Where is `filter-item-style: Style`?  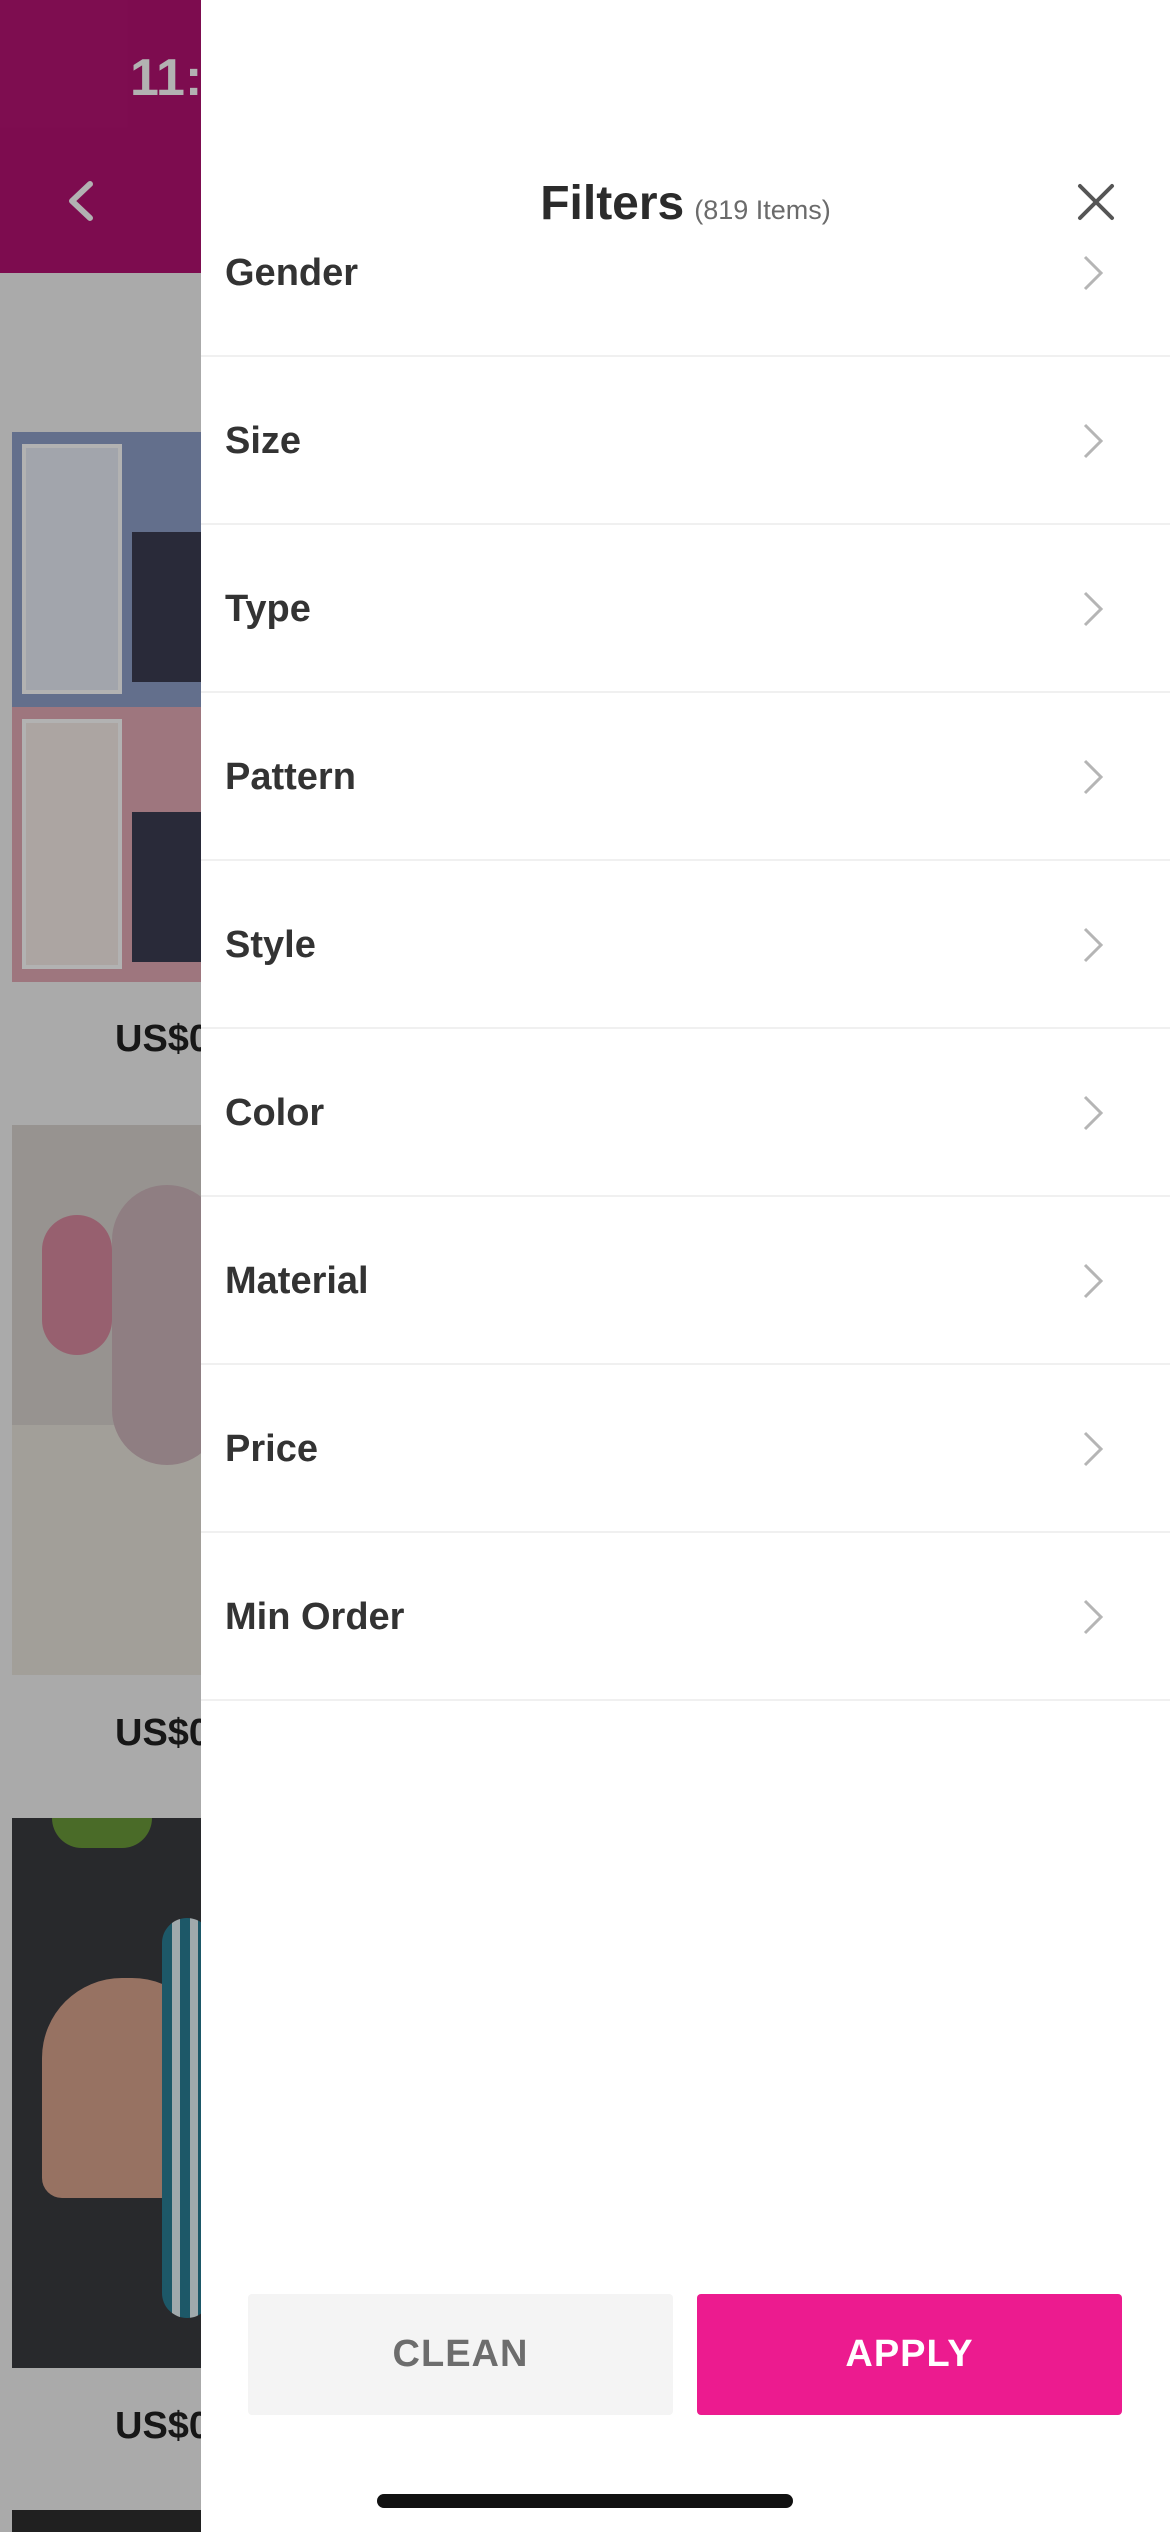 filter-item-style: Style is located at coordinates (685, 945).